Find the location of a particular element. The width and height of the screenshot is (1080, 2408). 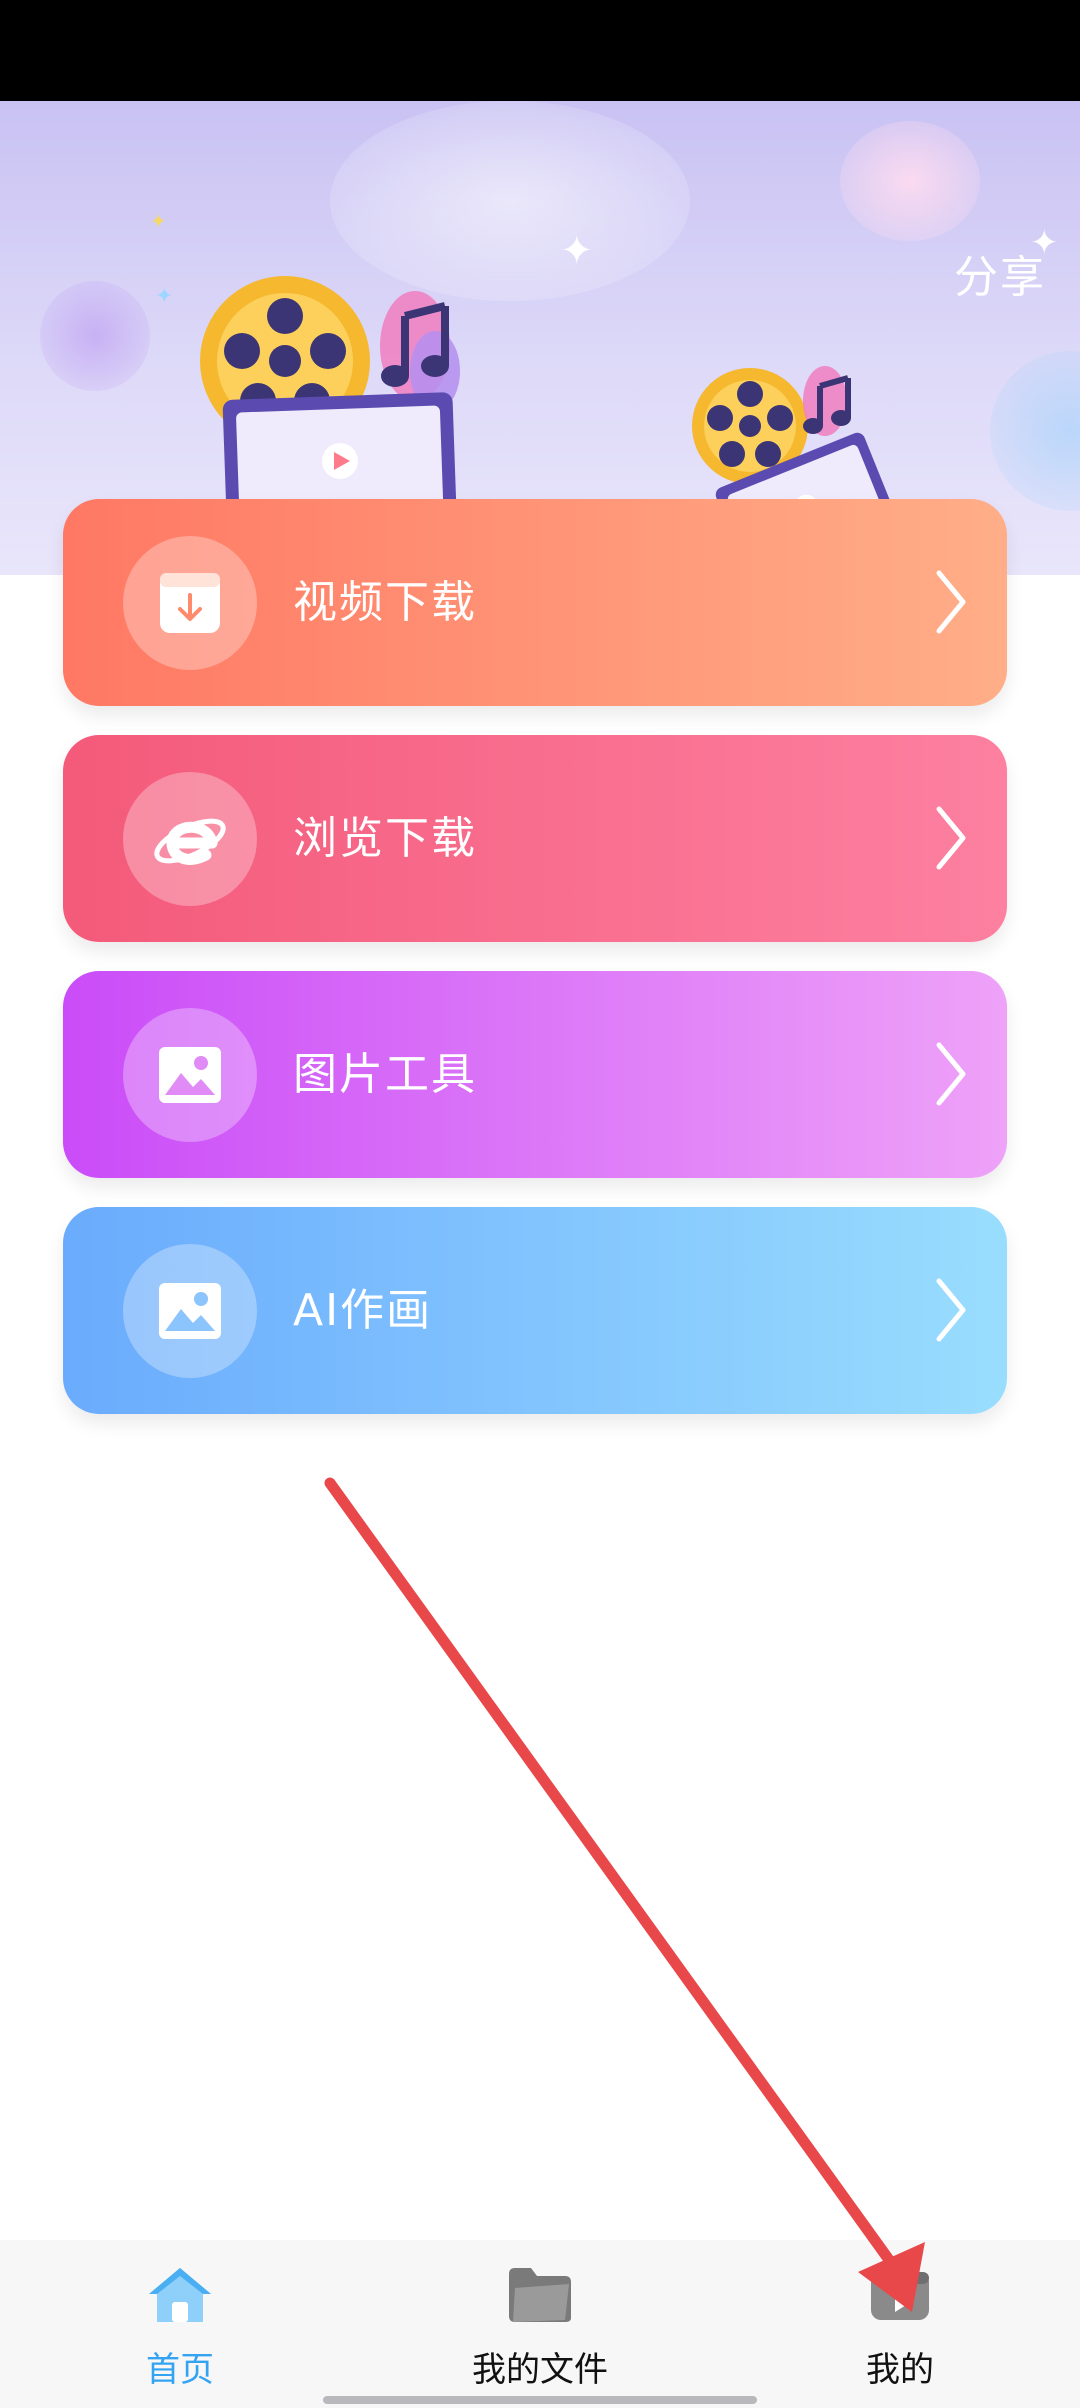

bottom-tab-bar: 首页 我的文件 我的 is located at coordinates (540, 2324).